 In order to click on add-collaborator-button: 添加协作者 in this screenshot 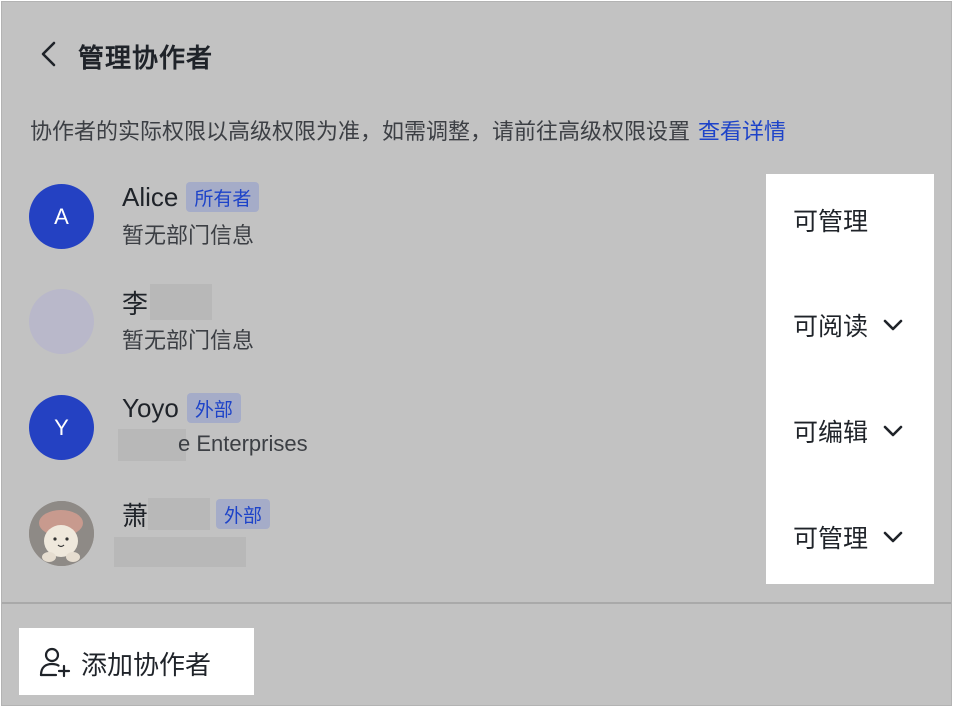, I will do `click(136, 661)`.